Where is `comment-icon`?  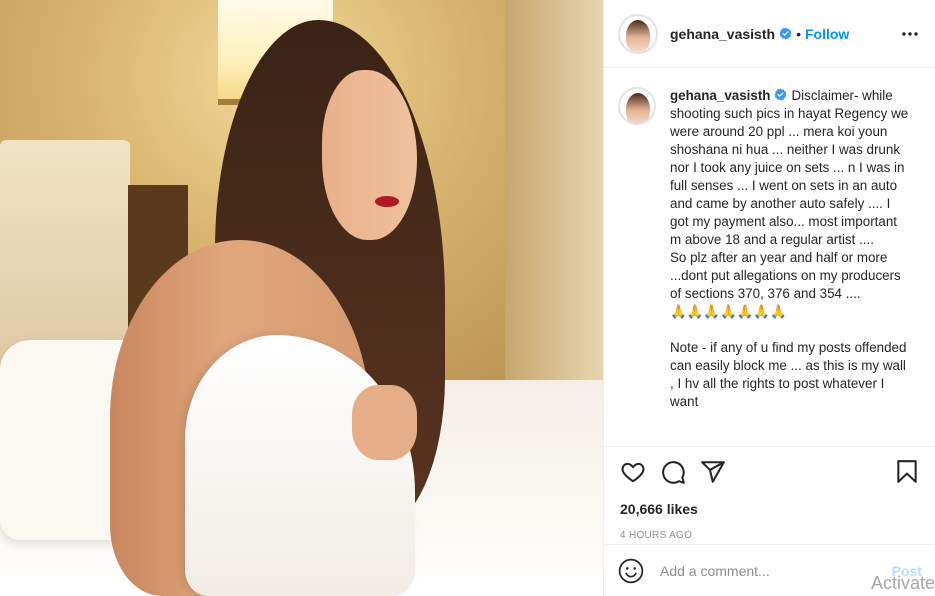
comment-icon is located at coordinates (673, 472).